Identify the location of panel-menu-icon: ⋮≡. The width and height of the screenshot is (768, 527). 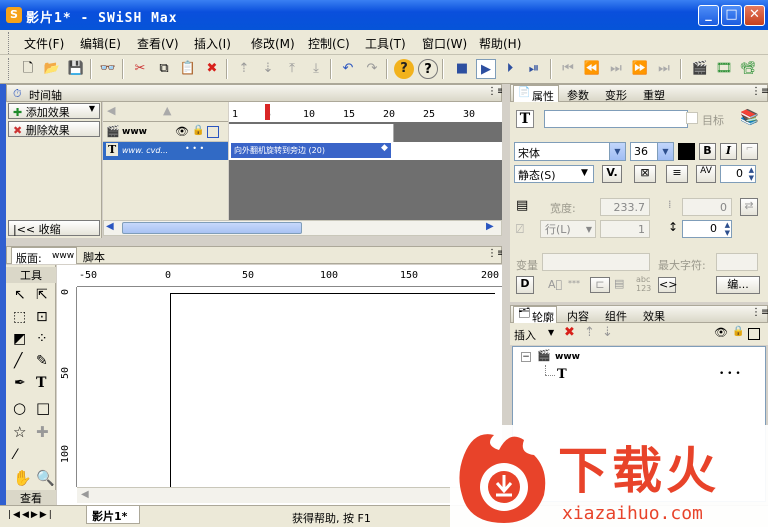
(759, 312).